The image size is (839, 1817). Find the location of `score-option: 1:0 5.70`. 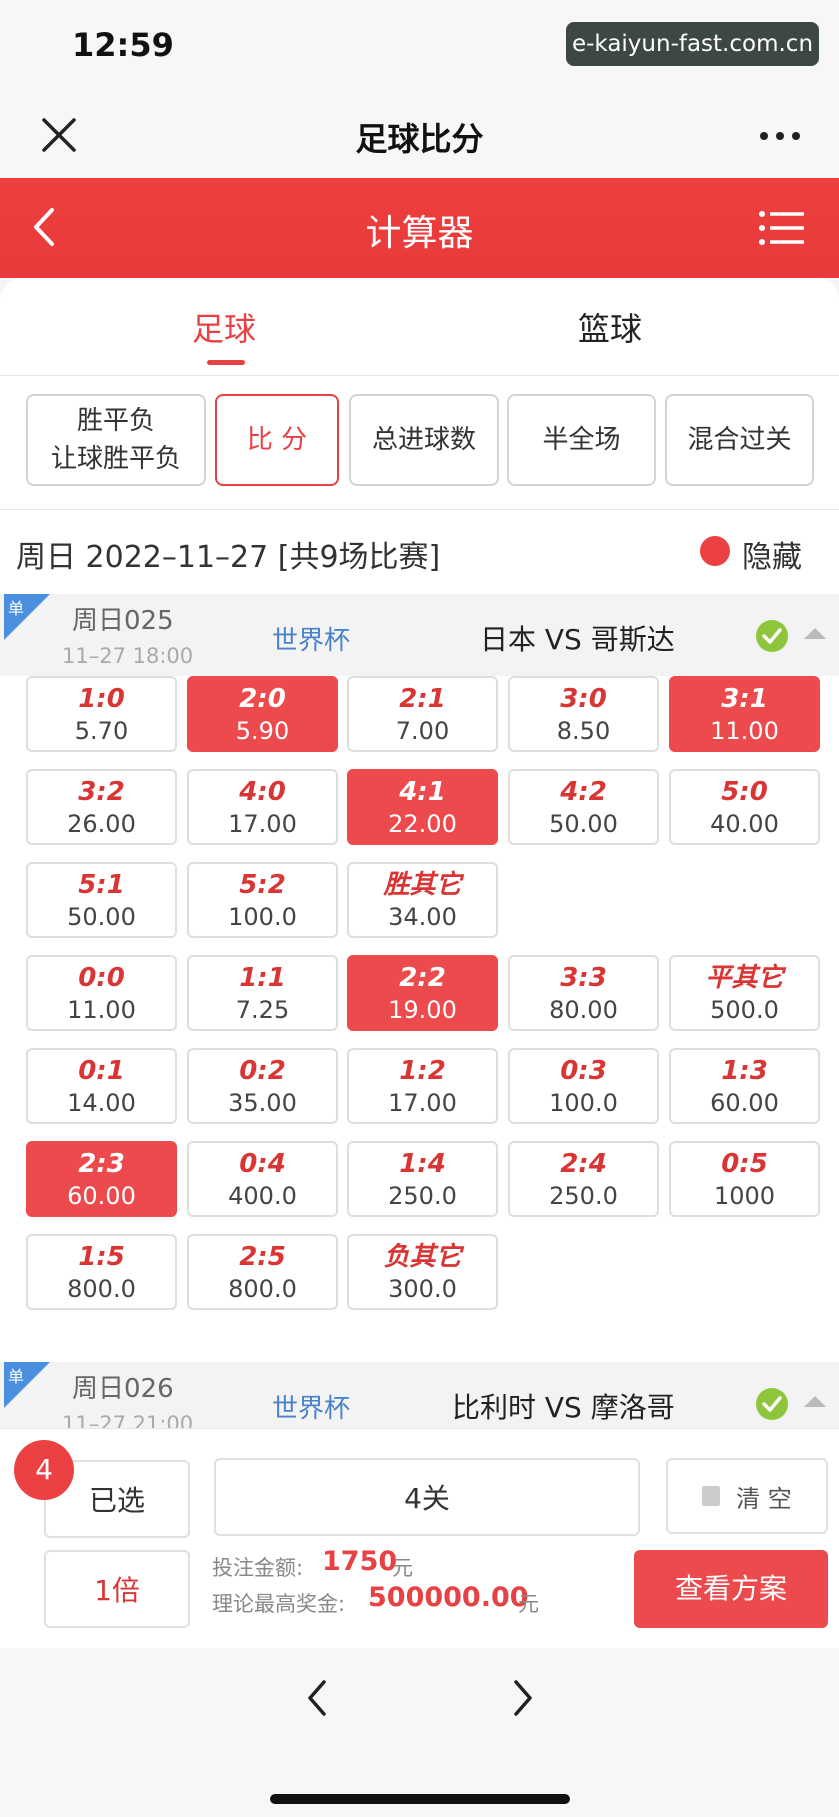

score-option: 1:0 5.70 is located at coordinates (101, 714).